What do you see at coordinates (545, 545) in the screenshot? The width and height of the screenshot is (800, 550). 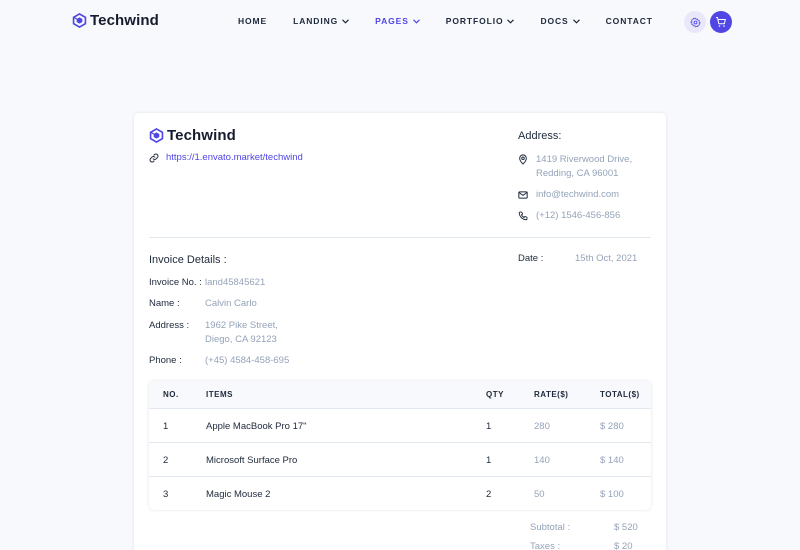 I see `taxes-label: Taxes :` at bounding box center [545, 545].